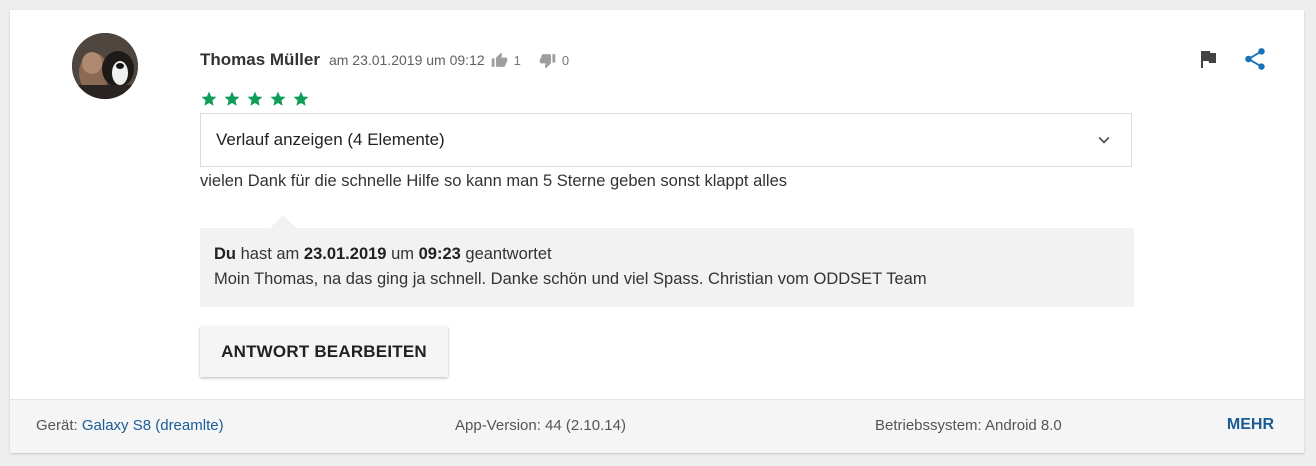 This screenshot has height=466, width=1316. I want to click on flag-icon, so click(1208, 59).